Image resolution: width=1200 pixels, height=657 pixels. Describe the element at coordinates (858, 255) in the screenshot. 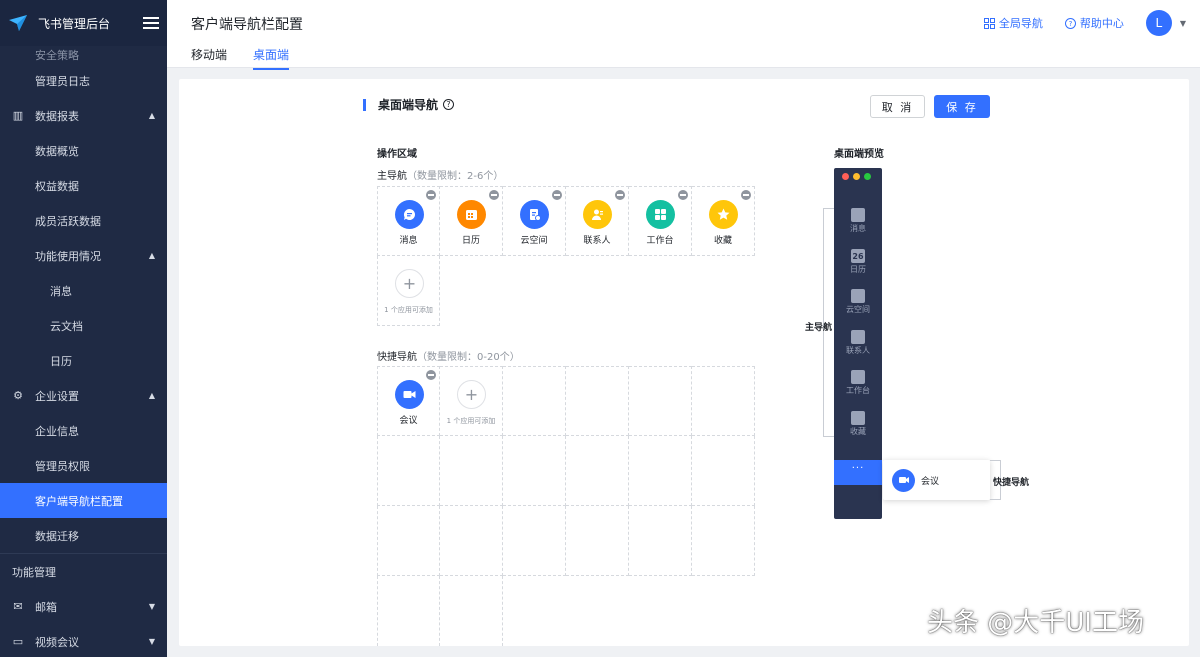

I see `calendar-icon: 26` at that location.